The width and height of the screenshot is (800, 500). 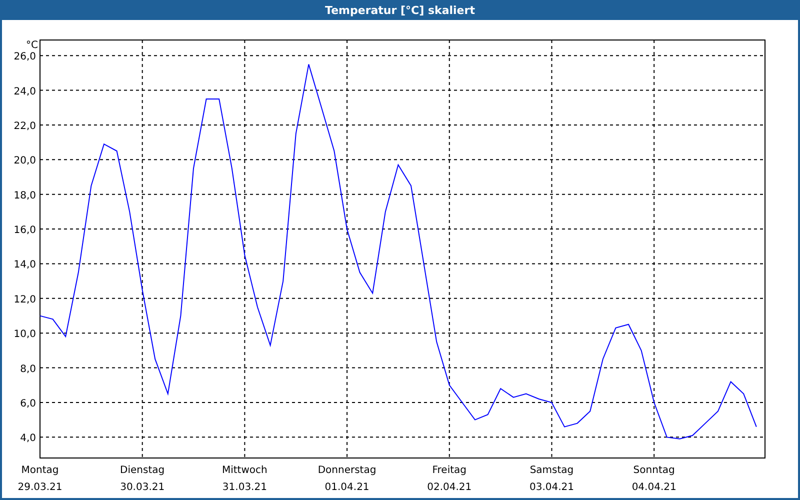 What do you see at coordinates (25, 196) in the screenshot?
I see `y-tick-label: 18,0` at bounding box center [25, 196].